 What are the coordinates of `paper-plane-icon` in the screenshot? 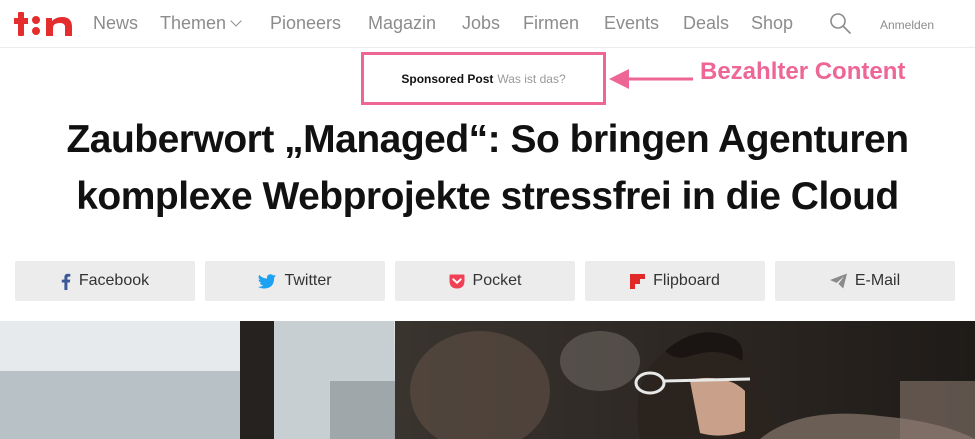 It's located at (838, 281).